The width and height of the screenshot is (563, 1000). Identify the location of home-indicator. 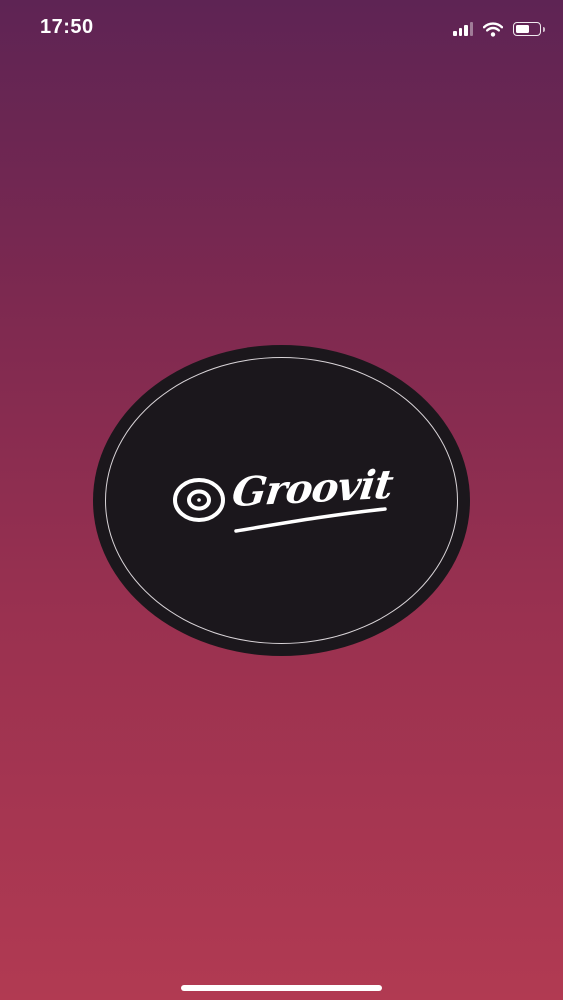
(281, 988).